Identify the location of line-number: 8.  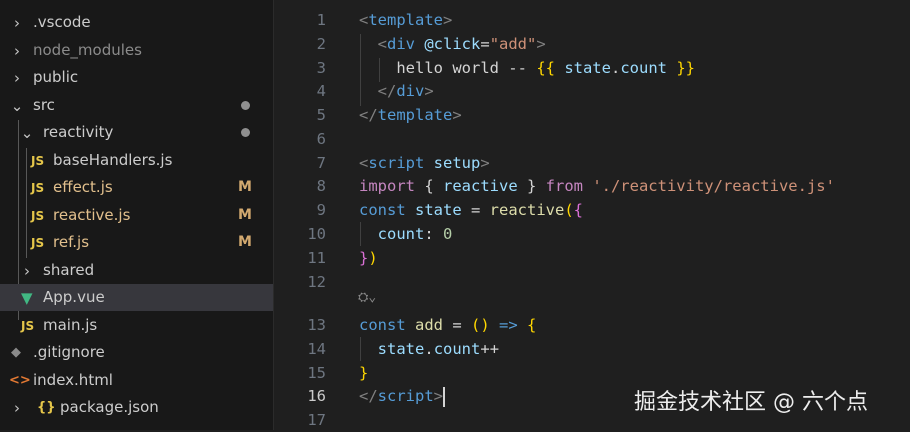
(321, 186).